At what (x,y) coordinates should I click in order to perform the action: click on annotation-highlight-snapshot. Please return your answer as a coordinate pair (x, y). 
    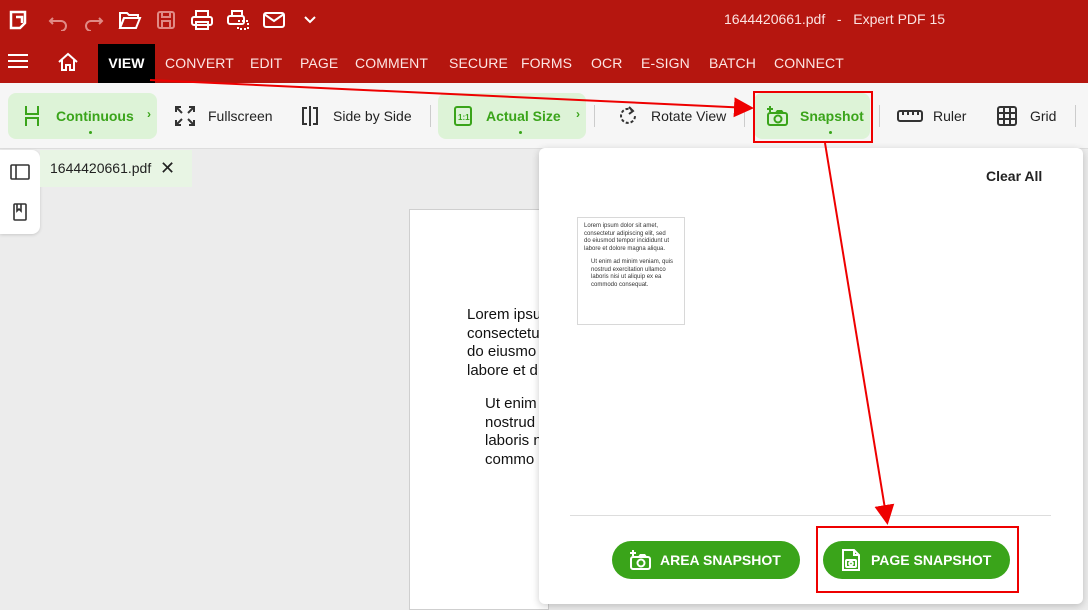
    Looking at the image, I should click on (813, 117).